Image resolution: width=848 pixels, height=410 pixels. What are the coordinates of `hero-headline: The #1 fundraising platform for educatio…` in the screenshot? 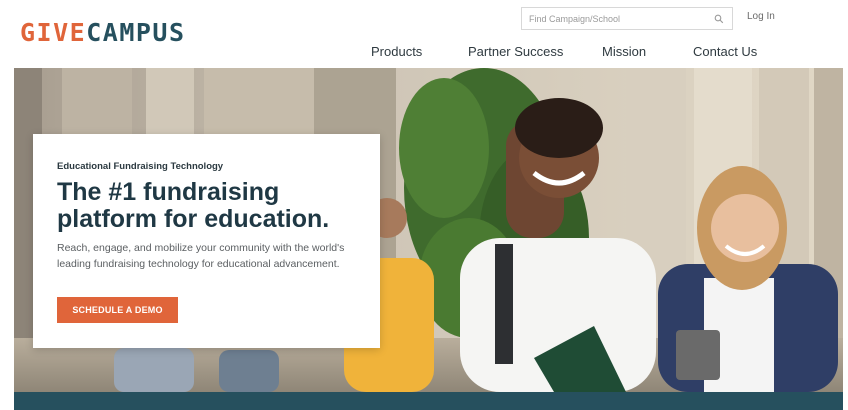 It's located at (193, 205).